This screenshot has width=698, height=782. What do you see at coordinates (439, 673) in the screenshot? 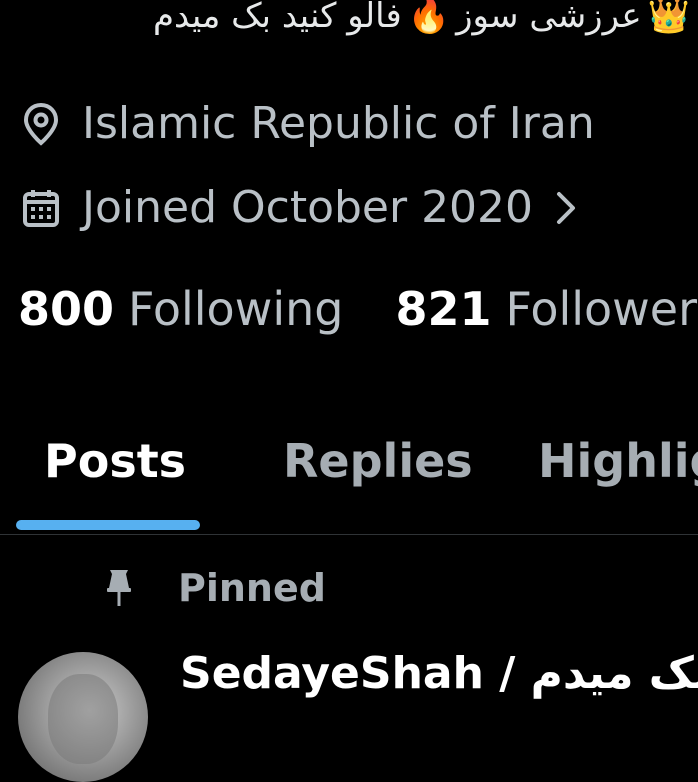
I see `post-author-name: SedayeShah / بک میدم` at bounding box center [439, 673].